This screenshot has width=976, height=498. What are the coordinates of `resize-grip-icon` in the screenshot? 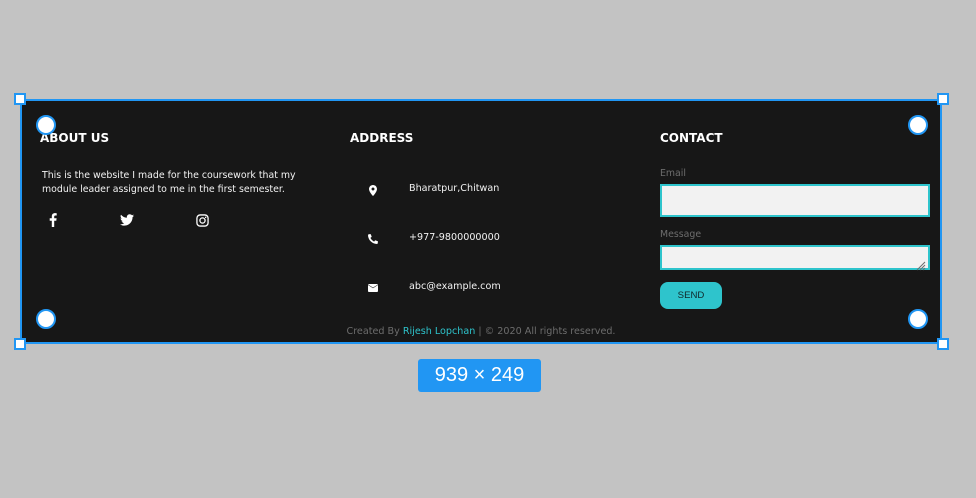 It's located at (921, 263).